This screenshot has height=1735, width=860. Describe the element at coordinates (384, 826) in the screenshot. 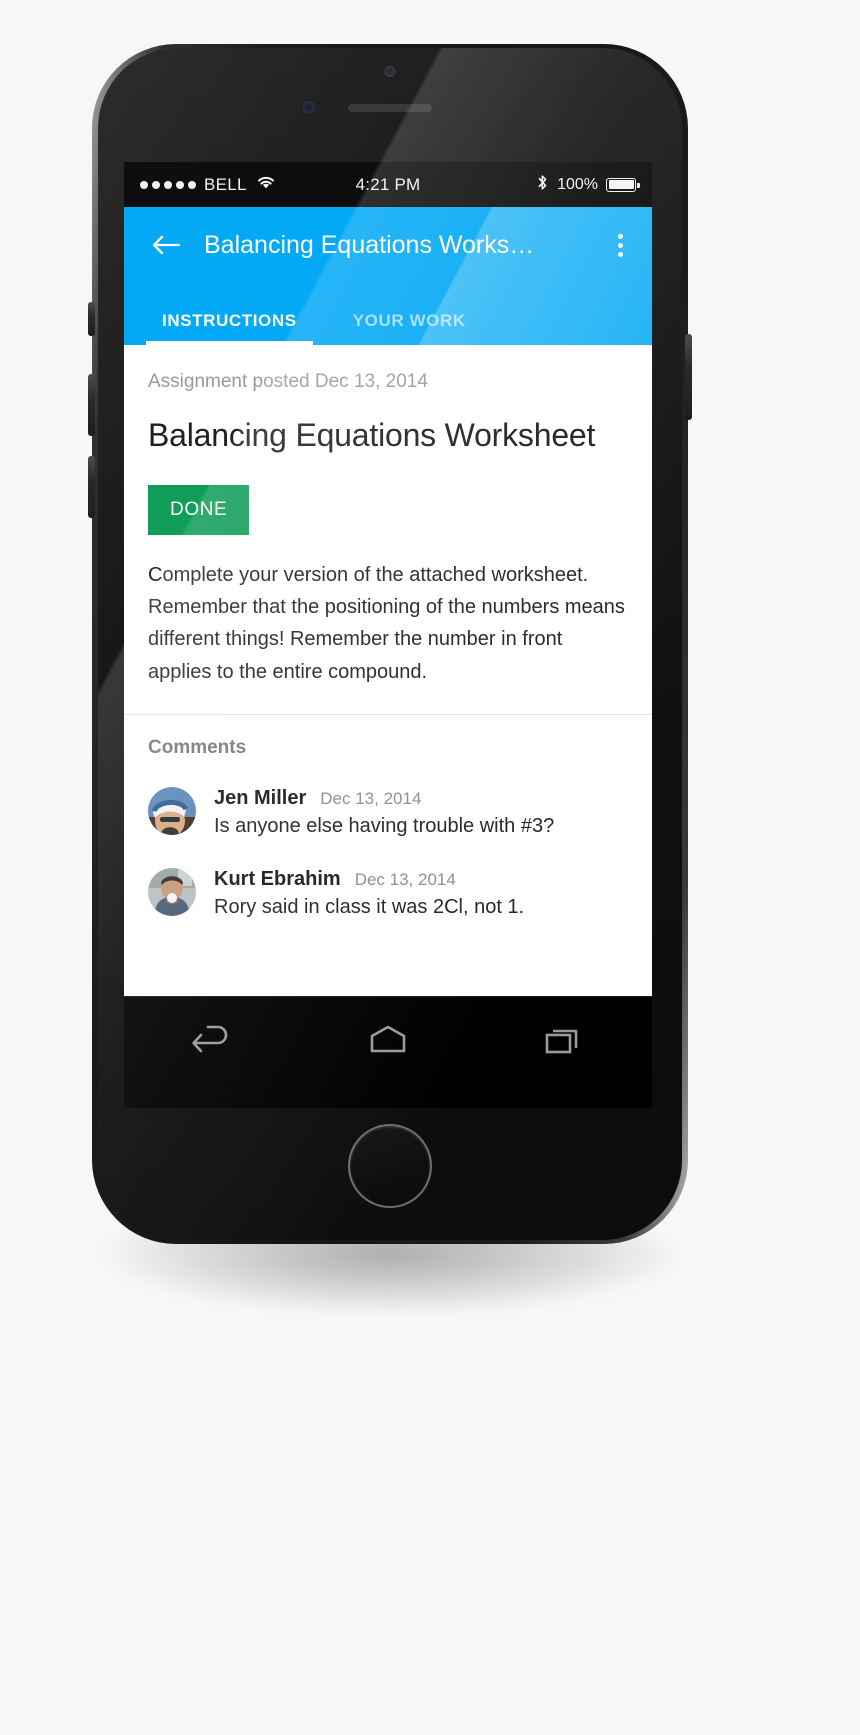

I see `comment-text: Is anyone else having trouble with #3?` at that location.